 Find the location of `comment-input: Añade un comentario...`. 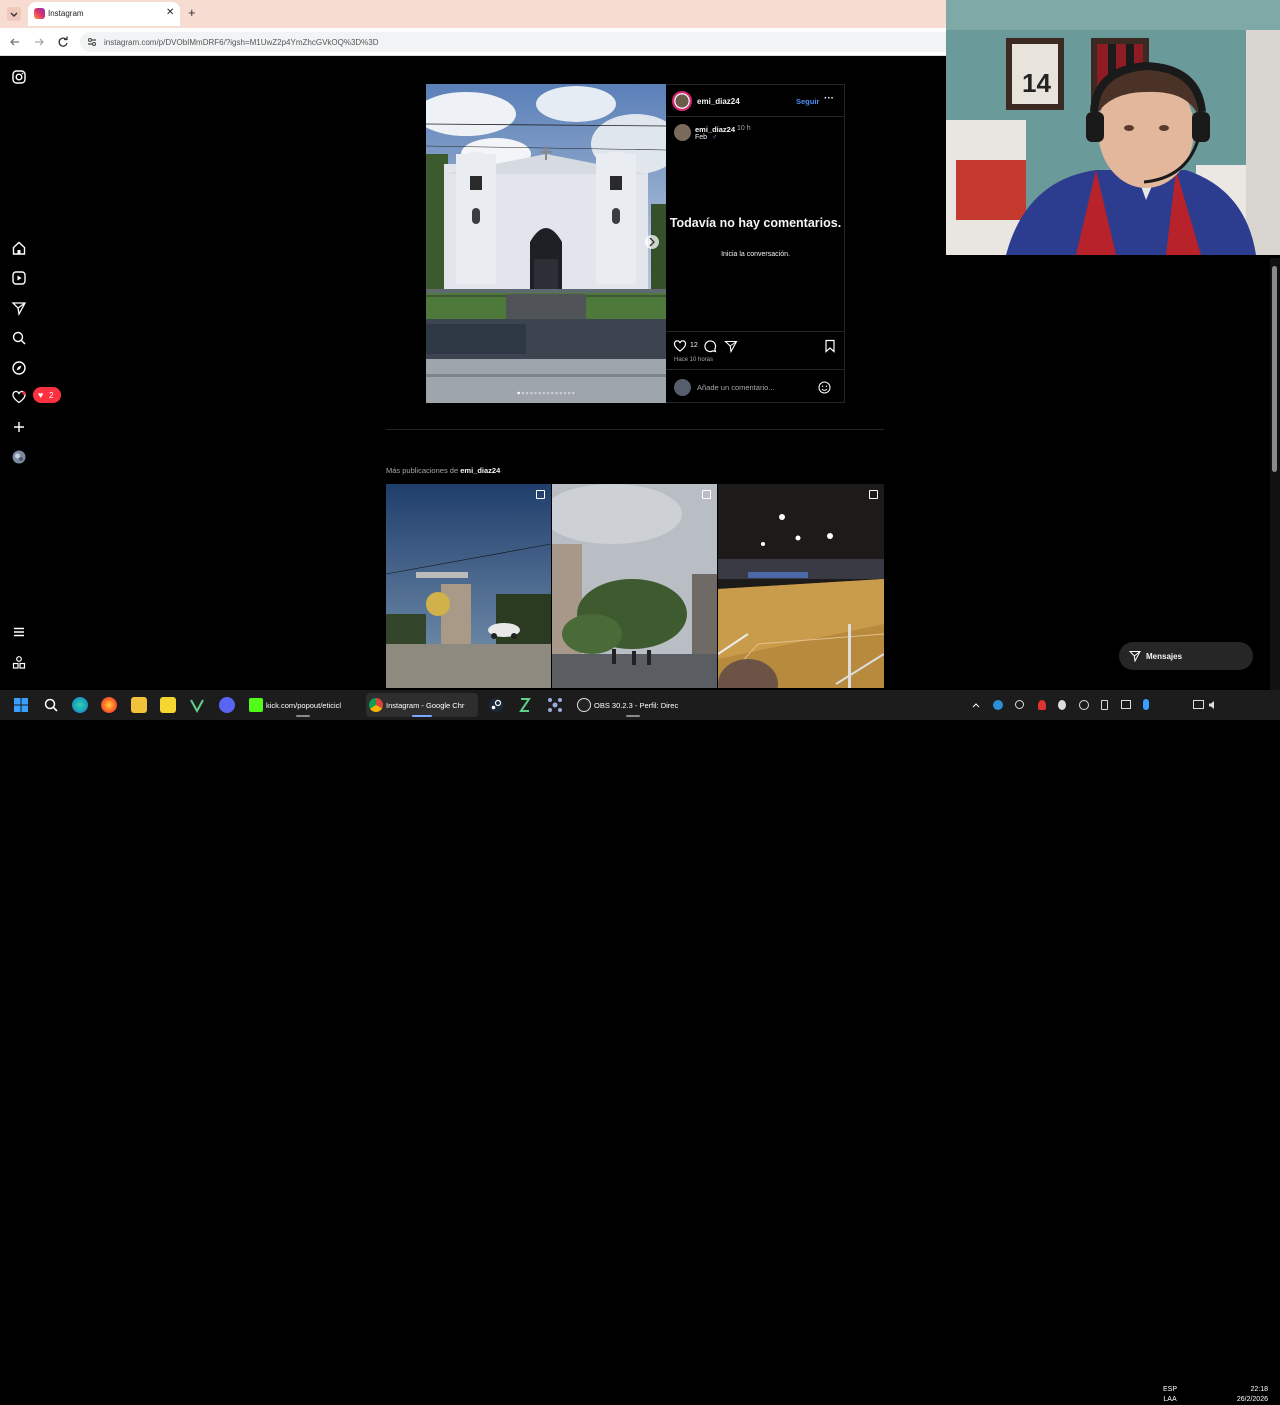

comment-input: Añade un comentario... is located at coordinates (736, 387).